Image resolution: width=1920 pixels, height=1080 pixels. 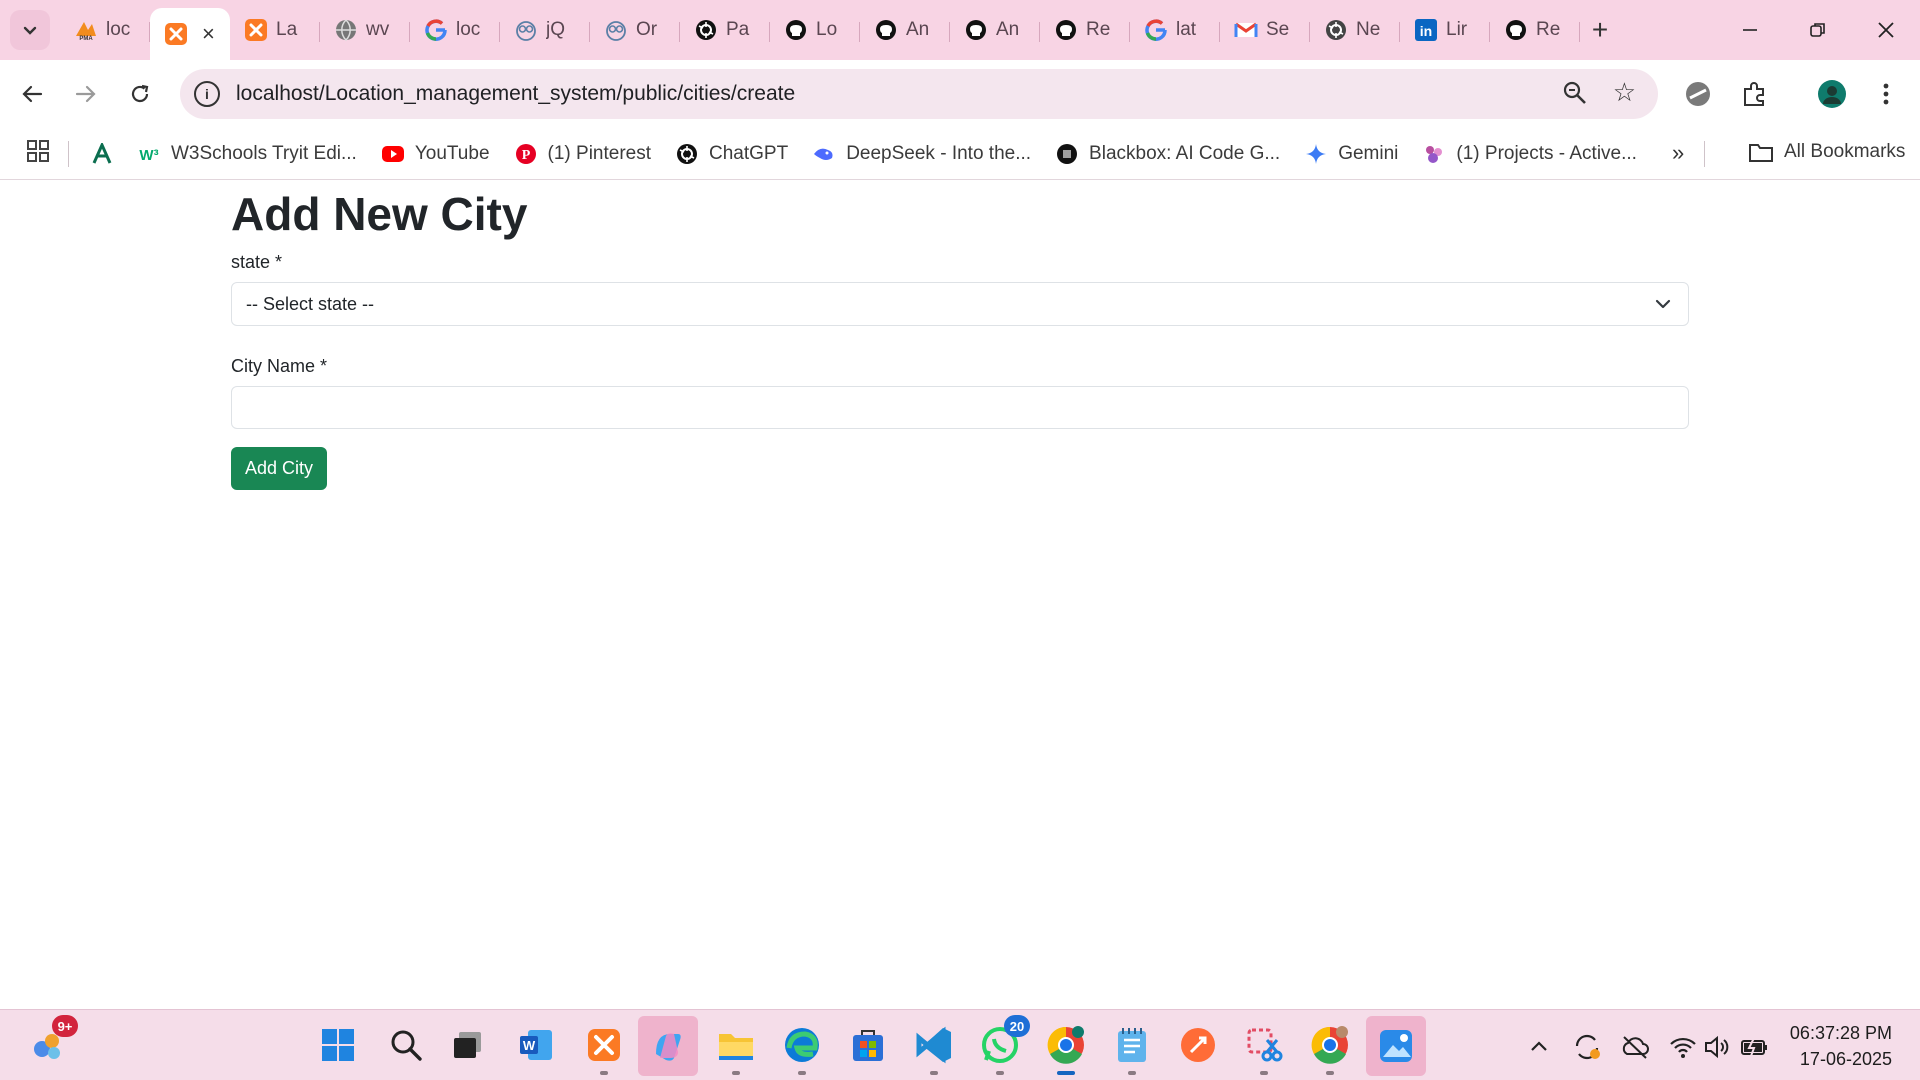 I want to click on sync-icon, so click(x=1587, y=1047).